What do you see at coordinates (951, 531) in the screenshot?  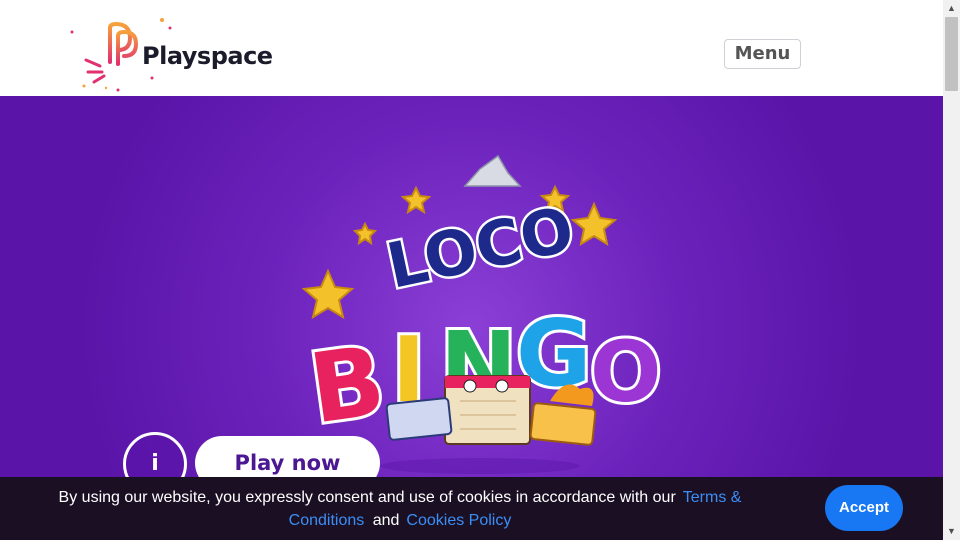 I see `scroll-down-arrow-icon: ▼` at bounding box center [951, 531].